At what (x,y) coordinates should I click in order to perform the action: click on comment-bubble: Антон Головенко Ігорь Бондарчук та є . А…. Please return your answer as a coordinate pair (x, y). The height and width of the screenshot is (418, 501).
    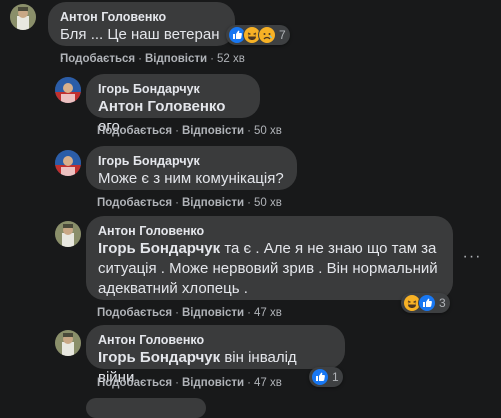
    Looking at the image, I should click on (269, 258).